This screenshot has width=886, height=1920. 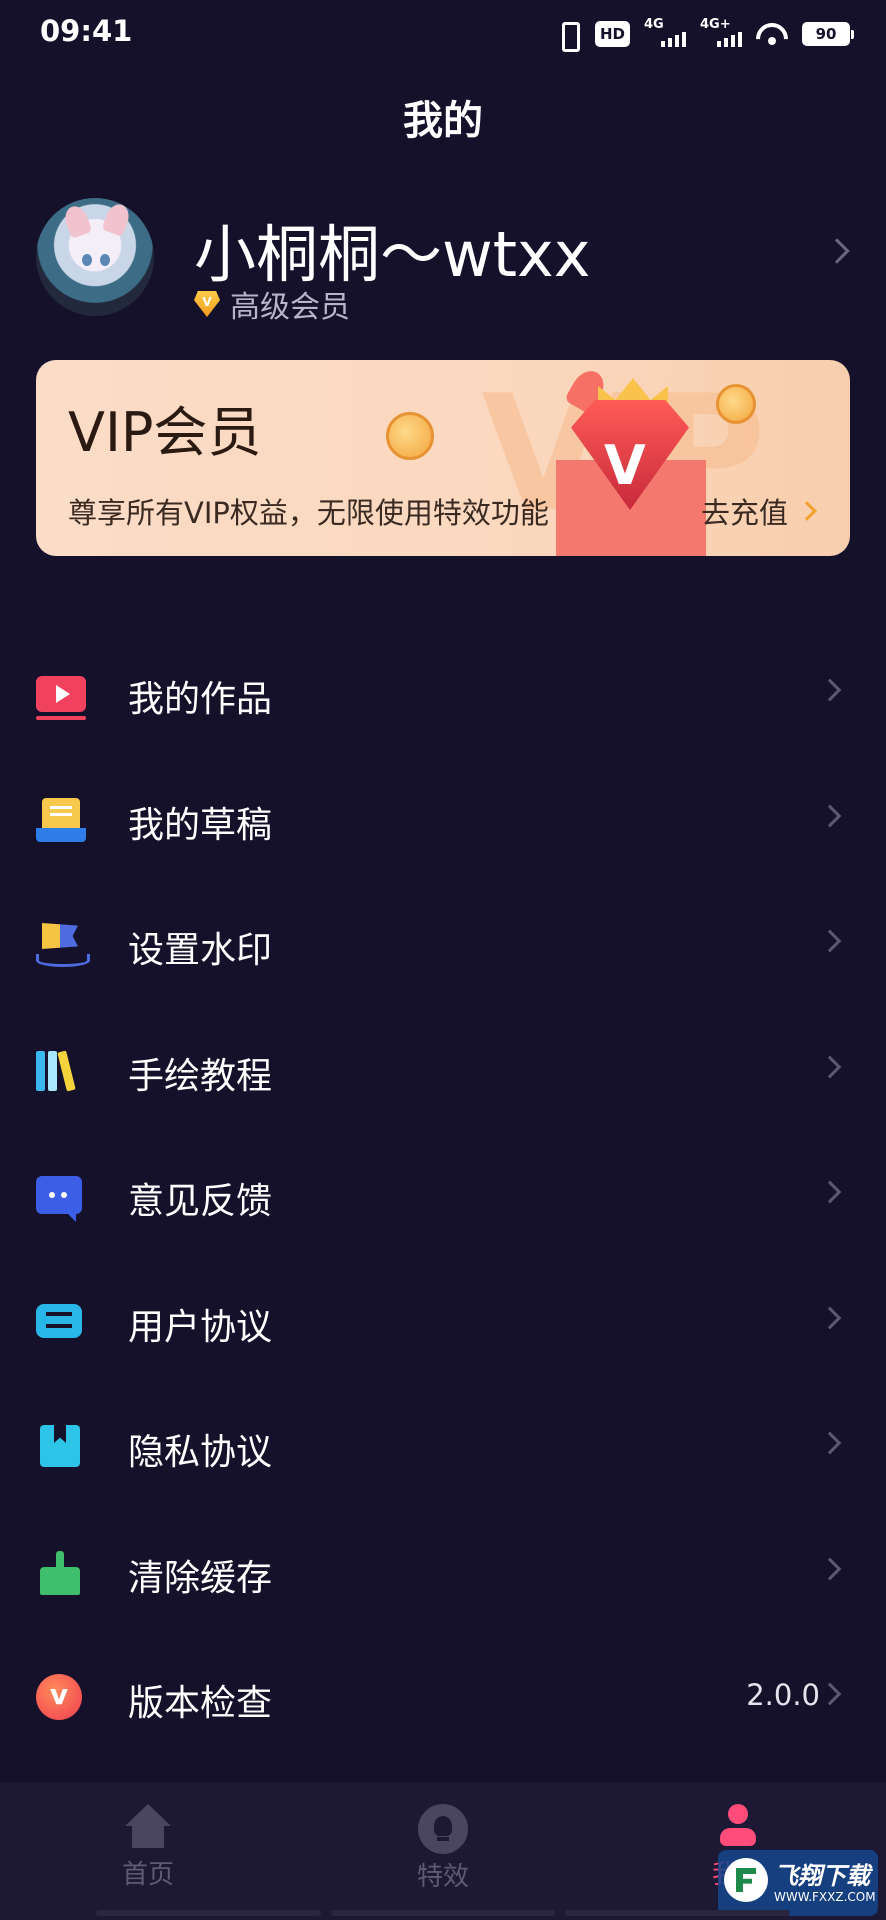 I want to click on avatar, so click(x=95, y=257).